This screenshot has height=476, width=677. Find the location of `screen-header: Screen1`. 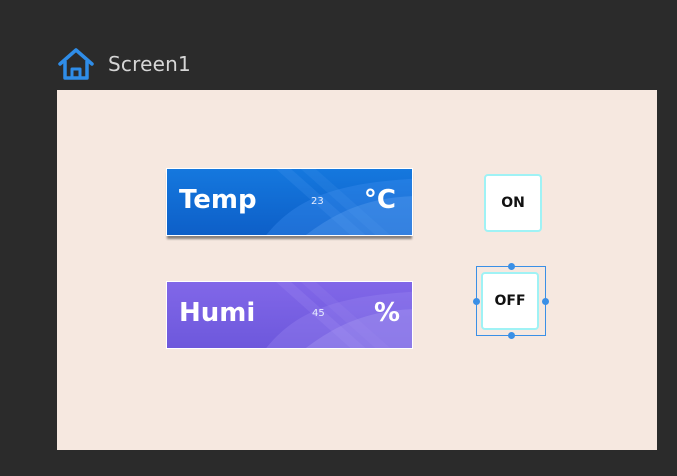

screen-header: Screen1 is located at coordinates (123, 64).